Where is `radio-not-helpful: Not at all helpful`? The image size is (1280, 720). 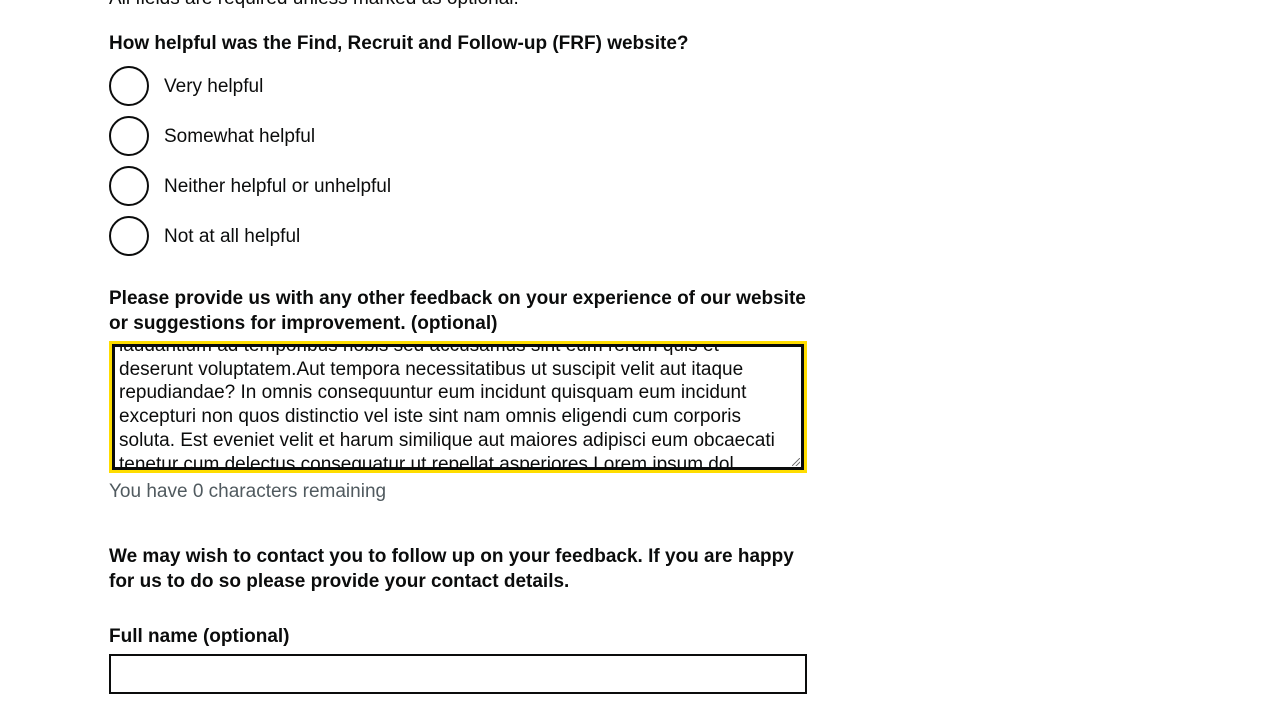
radio-not-helpful: Not at all helpful is located at coordinates (204, 236).